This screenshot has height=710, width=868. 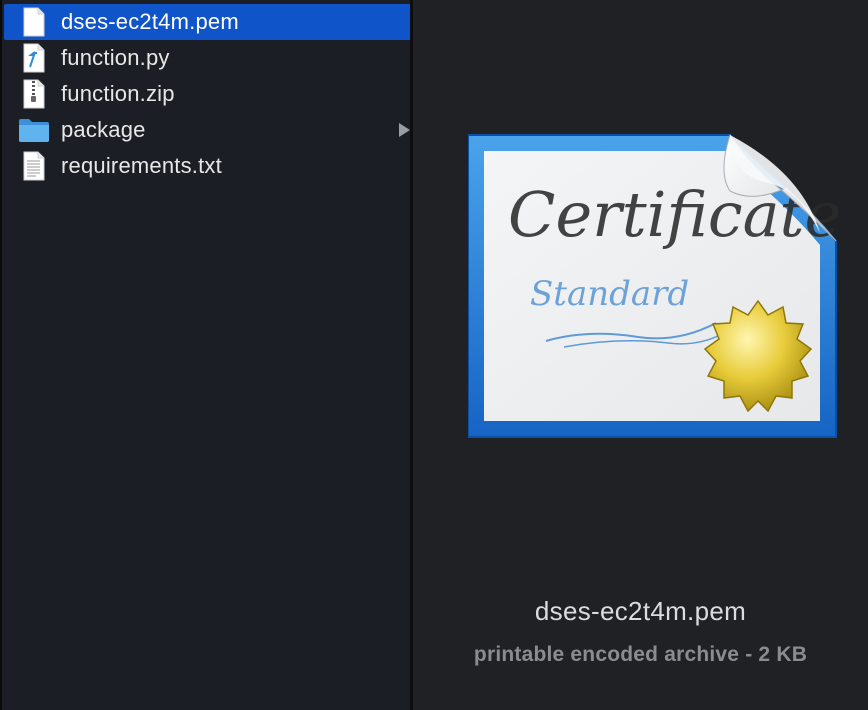 What do you see at coordinates (103, 129) in the screenshot?
I see `file-name: package` at bounding box center [103, 129].